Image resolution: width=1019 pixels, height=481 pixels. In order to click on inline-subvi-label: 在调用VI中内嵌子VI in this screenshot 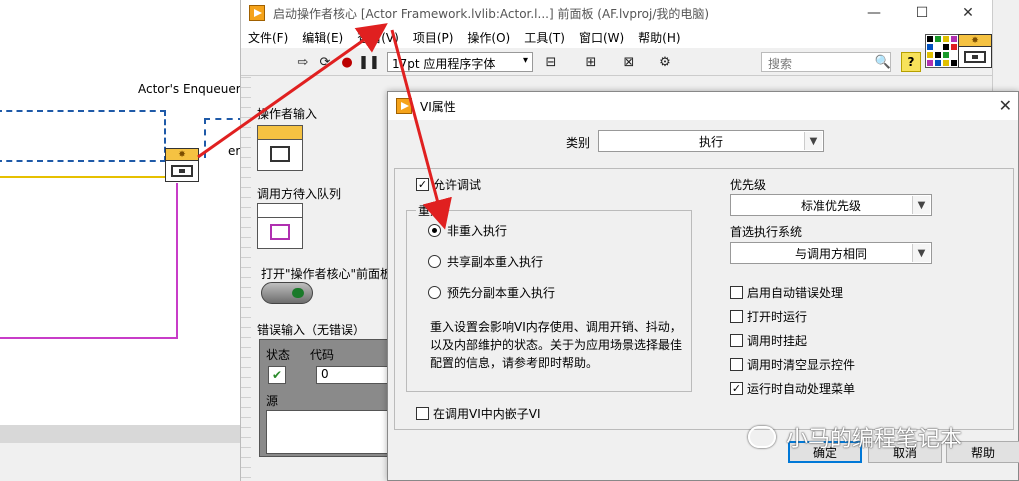, I will do `click(487, 414)`.